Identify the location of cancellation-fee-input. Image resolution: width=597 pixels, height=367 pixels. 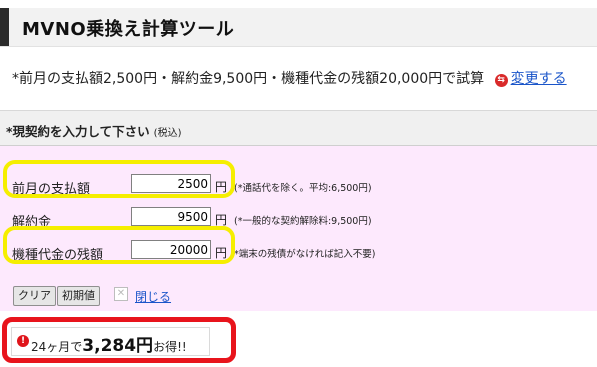
(171, 216).